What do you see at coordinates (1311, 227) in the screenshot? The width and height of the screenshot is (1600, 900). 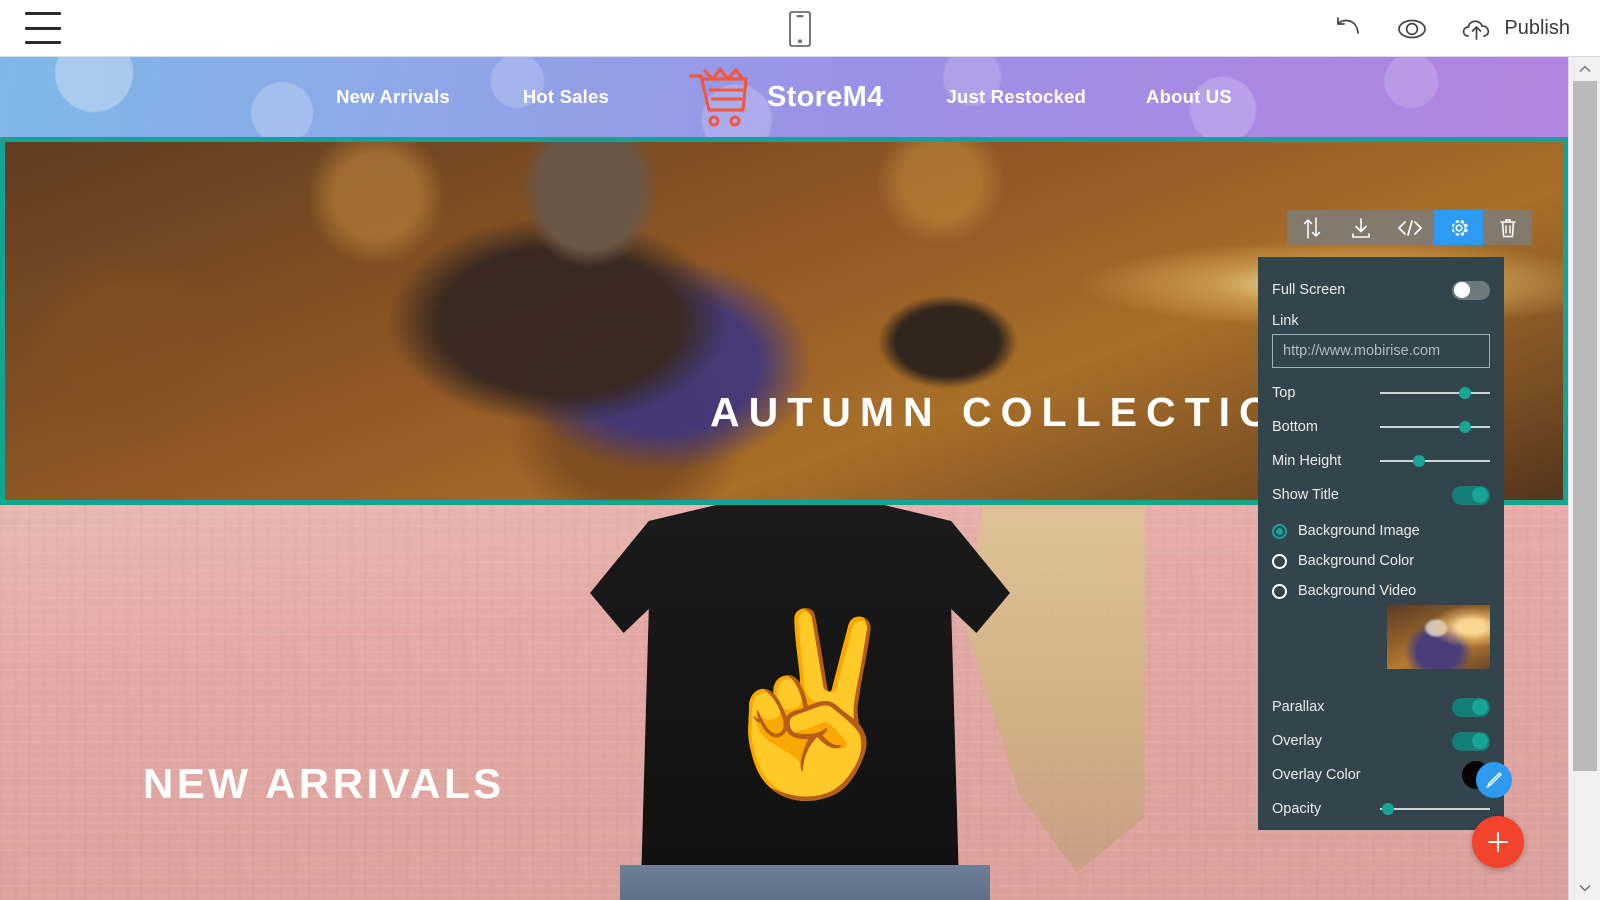 I see `move-block-icon` at bounding box center [1311, 227].